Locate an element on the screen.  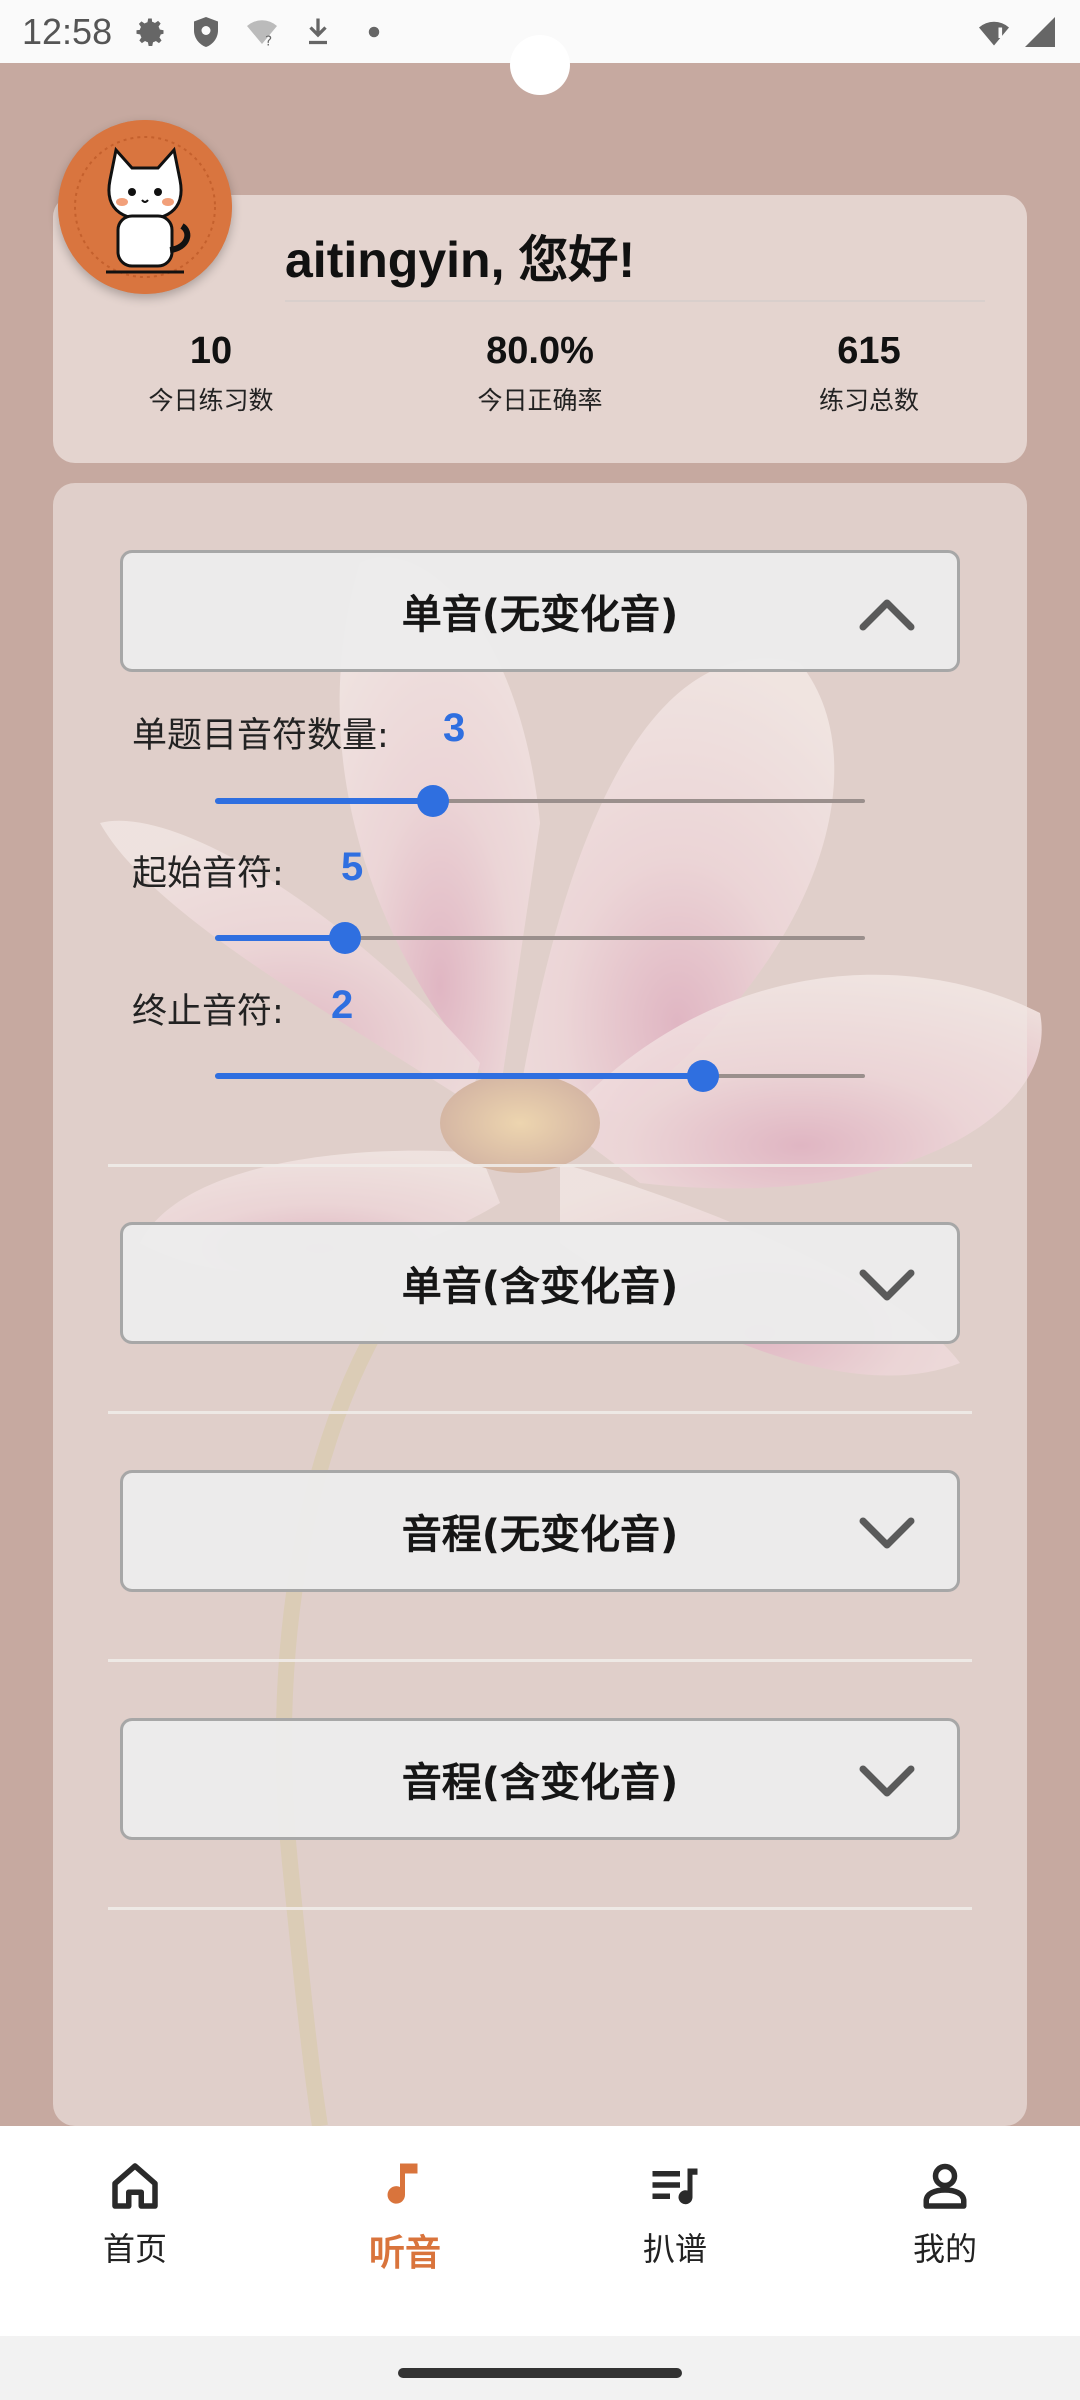
slider-value-end-note: 2 is located at coordinates (342, 1005).